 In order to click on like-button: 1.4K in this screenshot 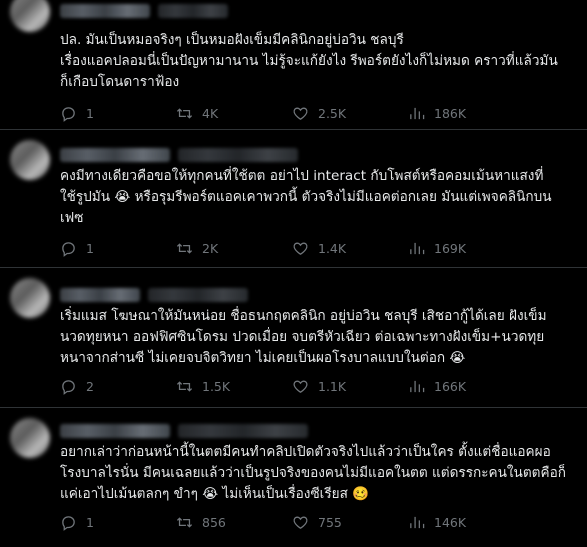, I will do `click(319, 248)`.